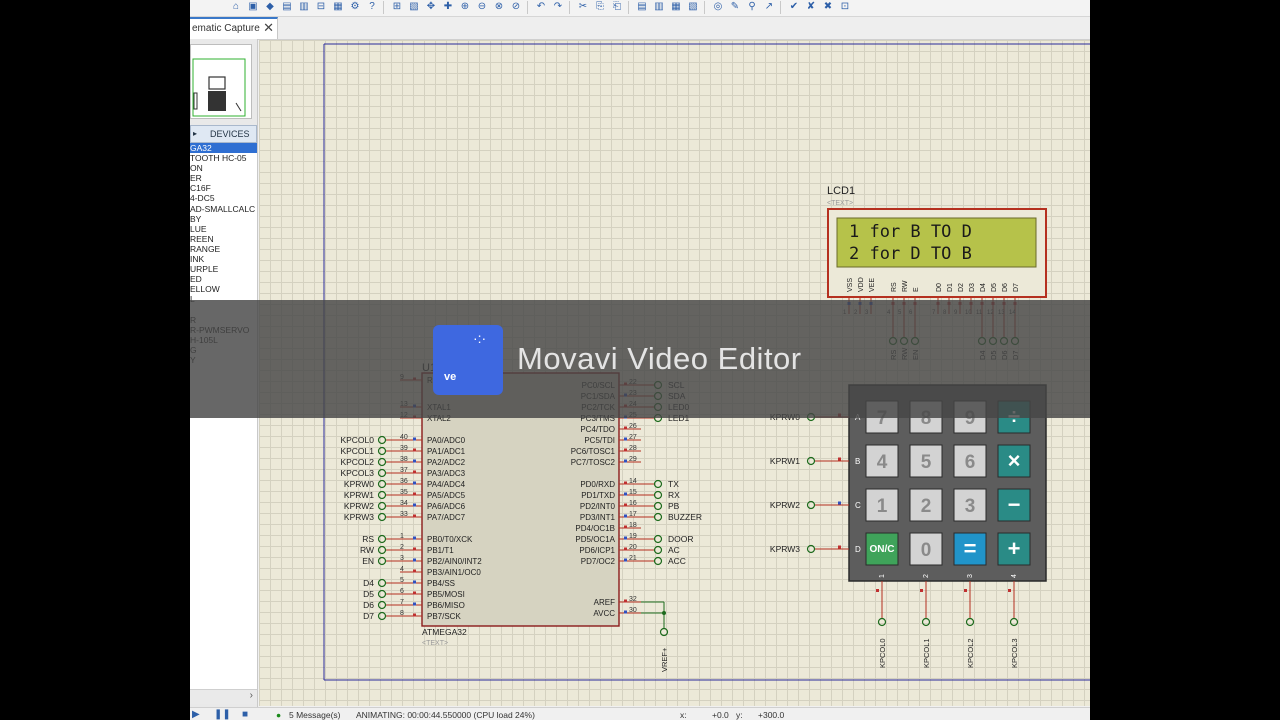 The width and height of the screenshot is (1280, 720). Describe the element at coordinates (465, 7) in the screenshot. I see `toolbar-tool-icon: ⊕` at that location.